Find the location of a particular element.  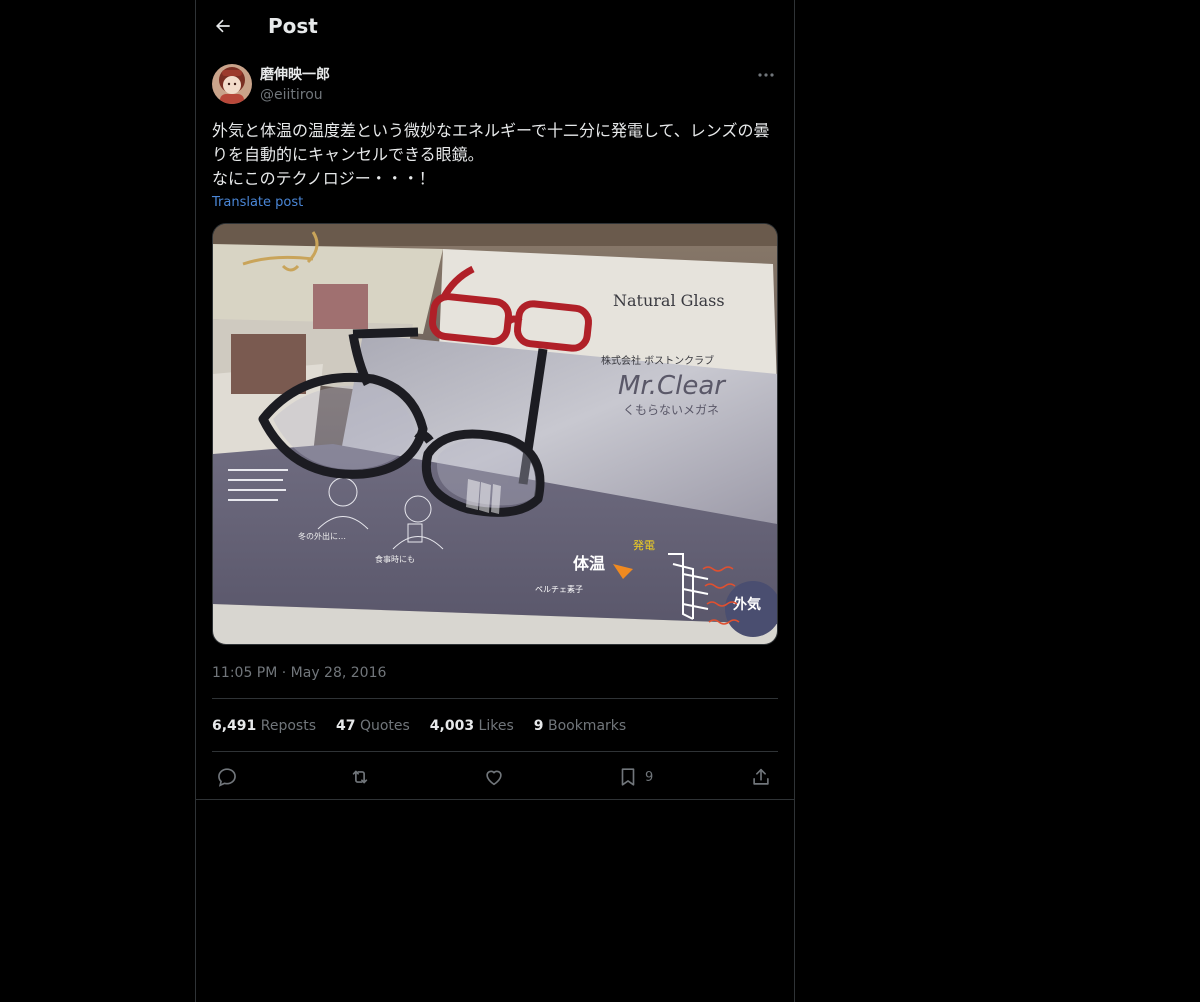

image-body-temp-text: 体温 is located at coordinates (589, 563).